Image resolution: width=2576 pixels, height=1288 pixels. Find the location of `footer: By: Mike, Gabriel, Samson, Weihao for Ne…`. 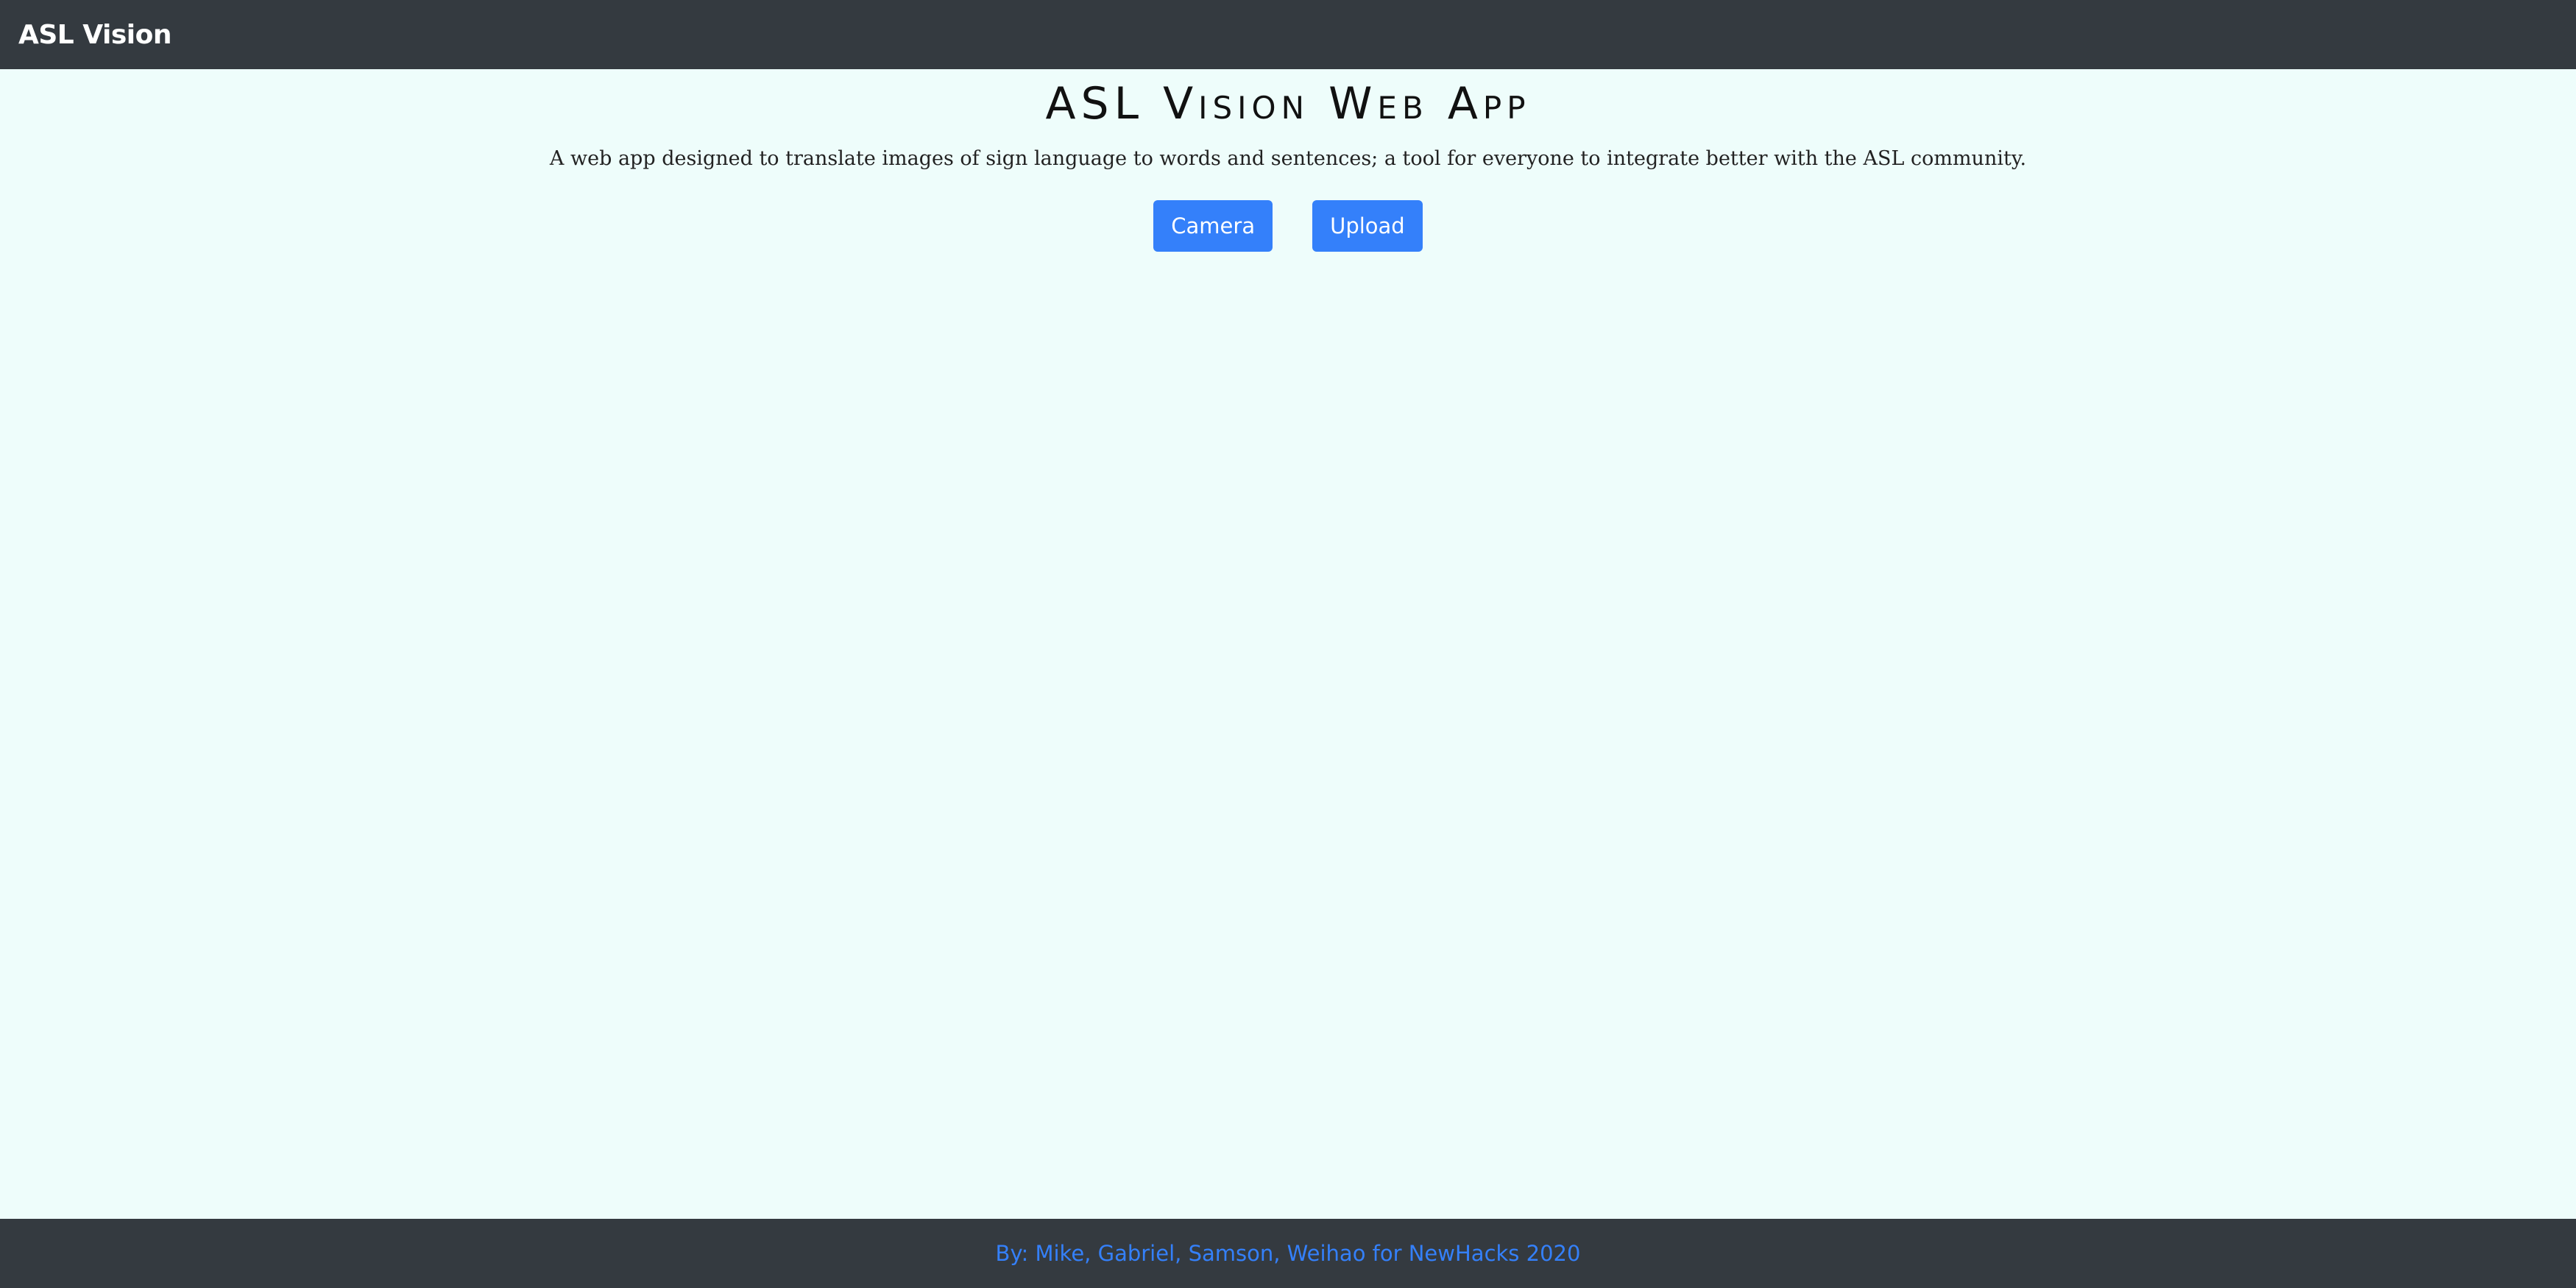

footer: By: Mike, Gabriel, Samson, Weihao for Ne… is located at coordinates (1288, 1253).